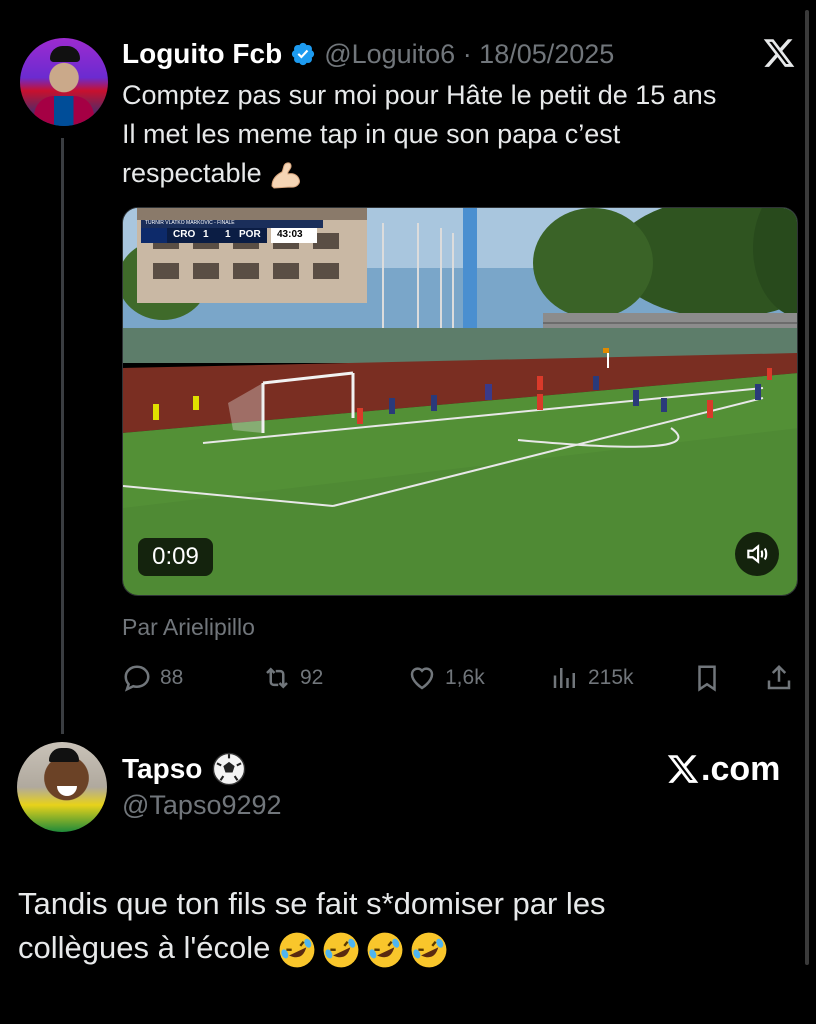 Image resolution: width=816 pixels, height=1024 pixels. I want to click on x-com-watermark: .com, so click(723, 769).